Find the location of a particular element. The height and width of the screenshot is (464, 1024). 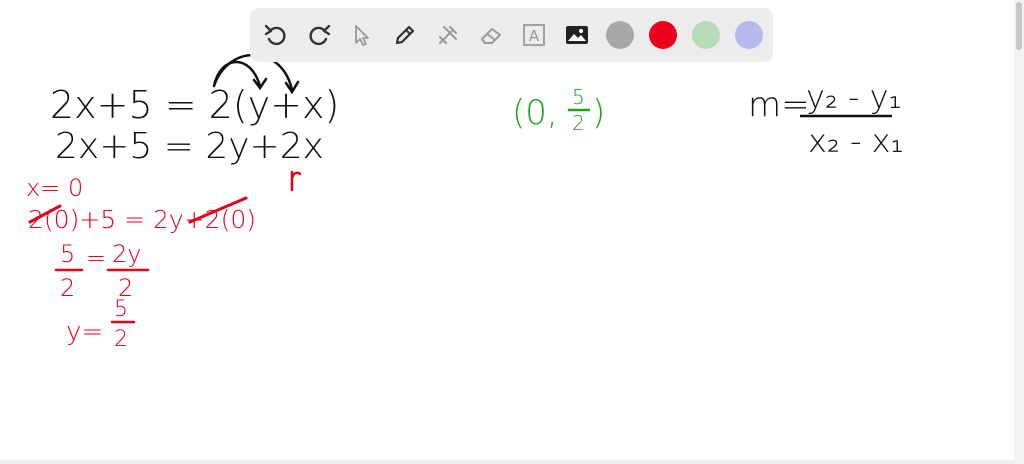

red-fraction-left-num: 5 is located at coordinates (67, 254).